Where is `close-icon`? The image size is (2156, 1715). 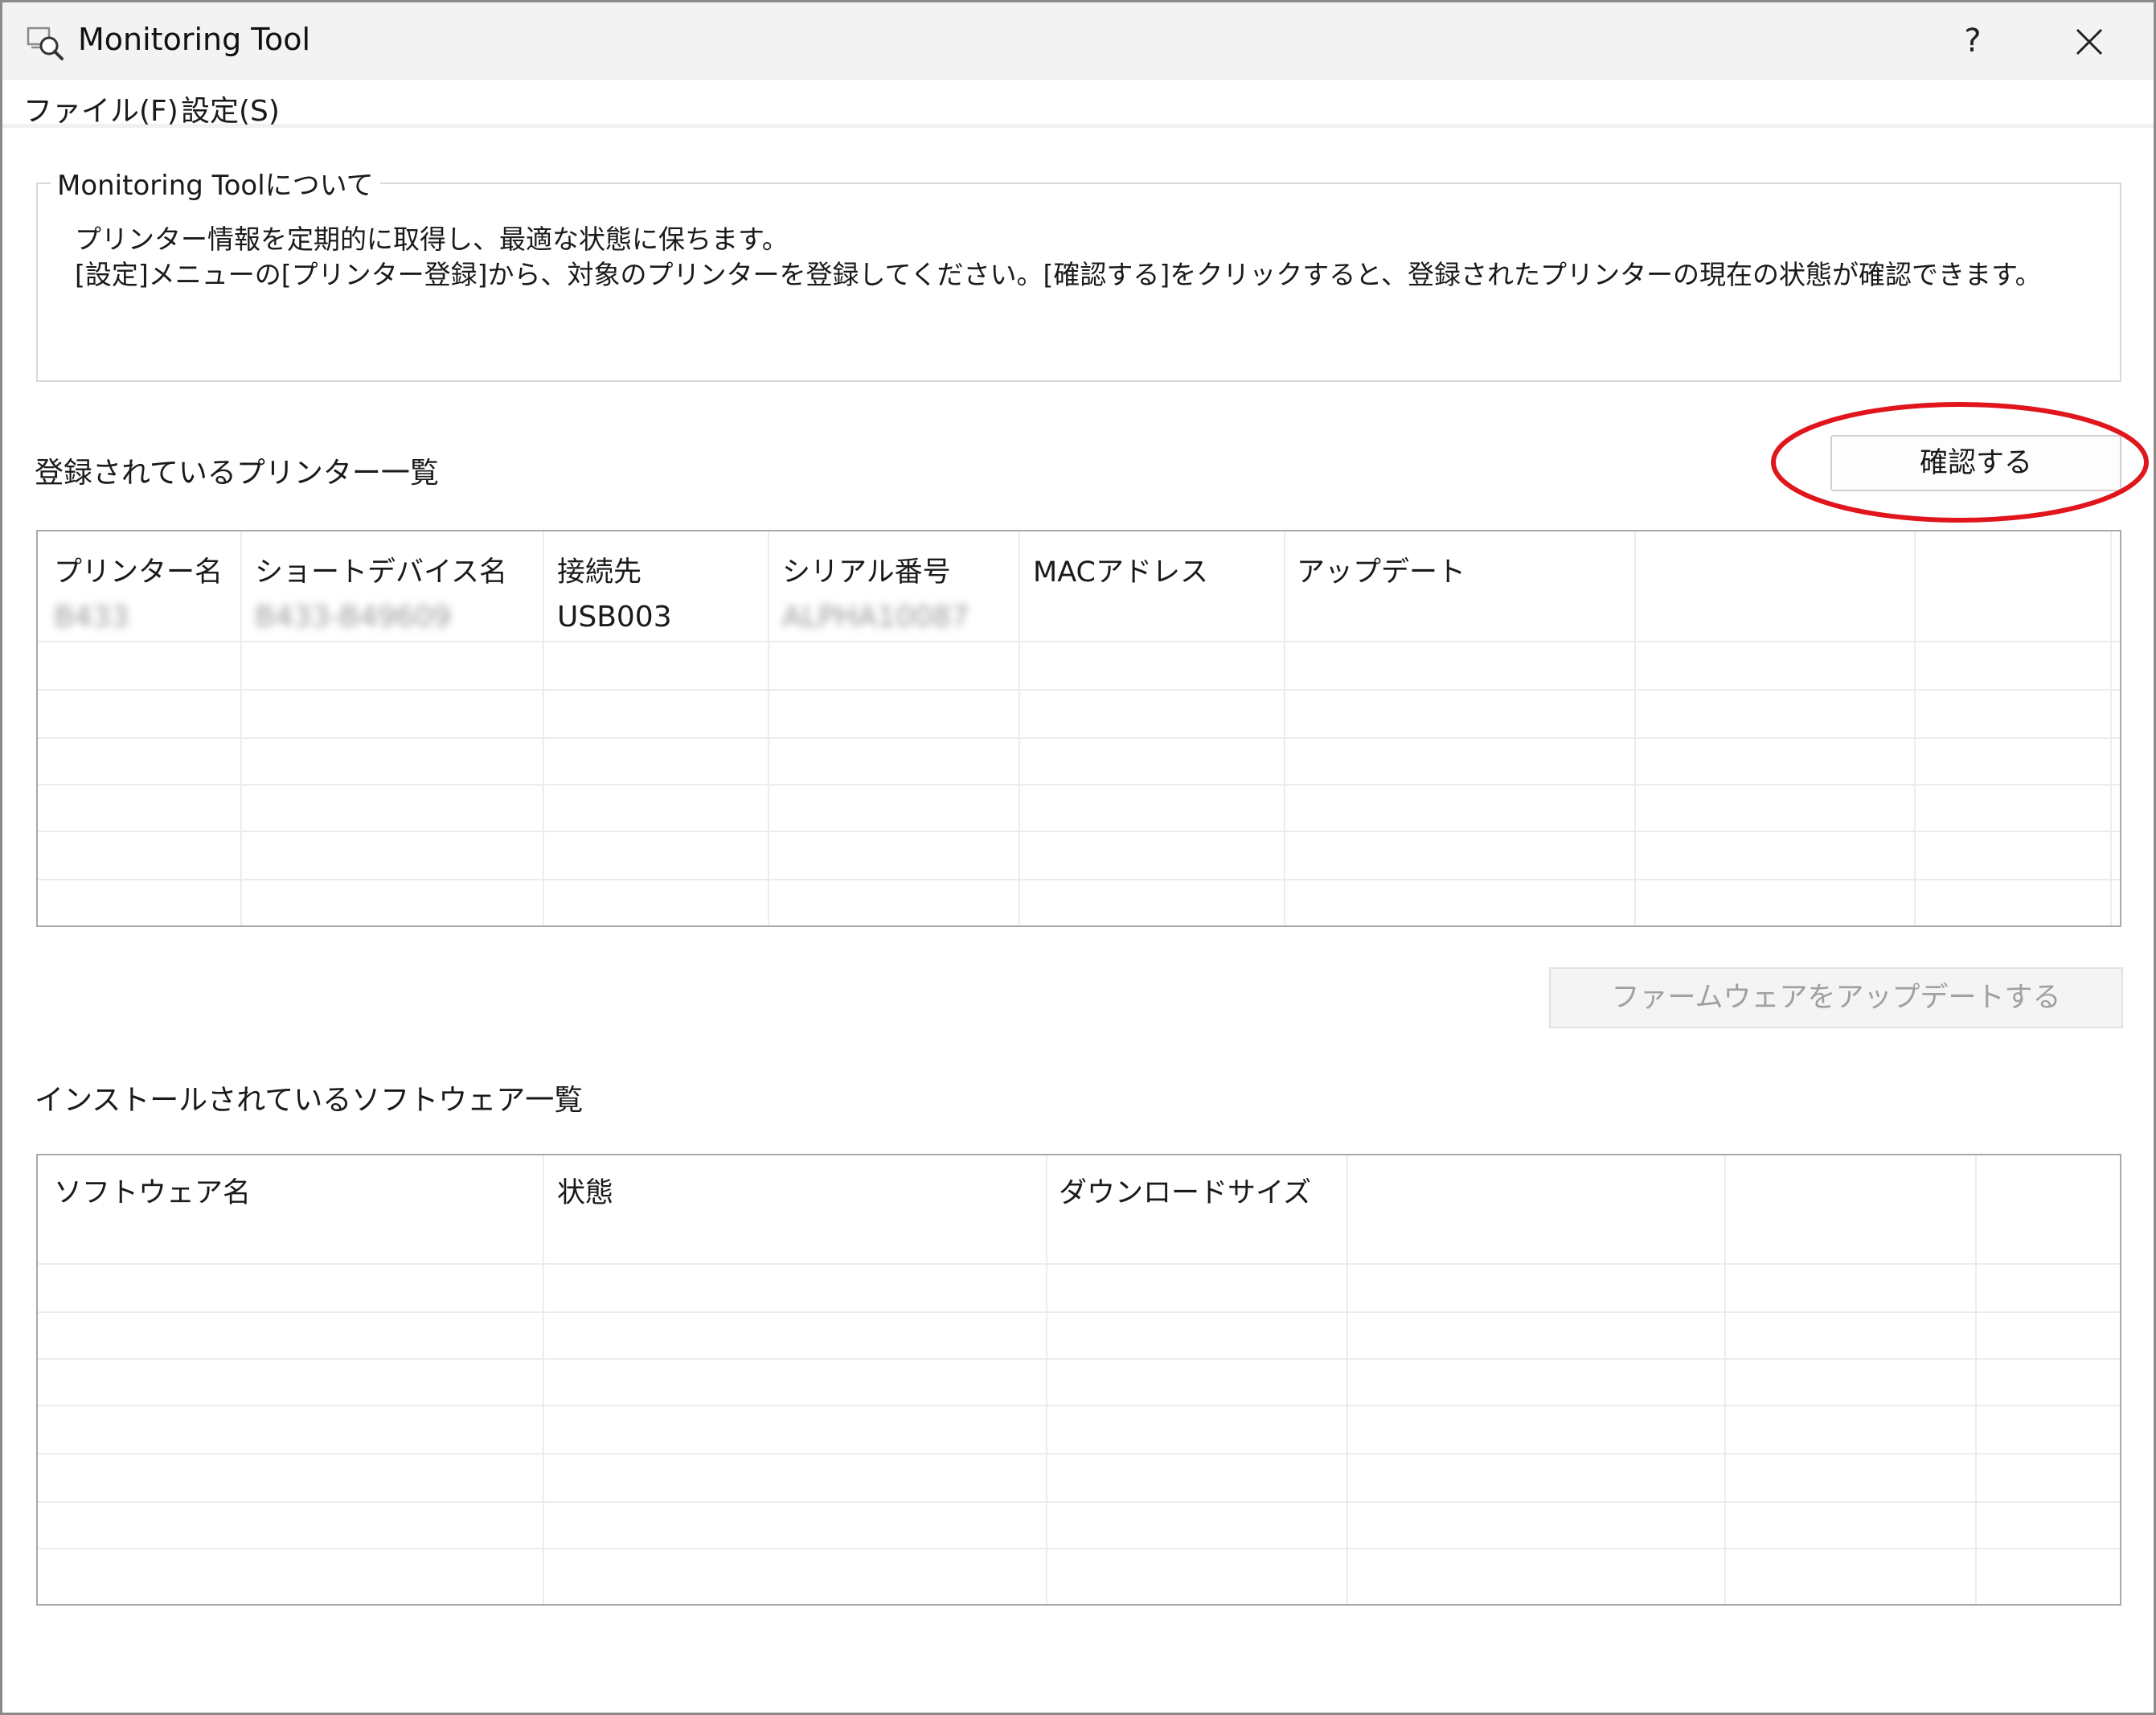
close-icon is located at coordinates (2089, 41).